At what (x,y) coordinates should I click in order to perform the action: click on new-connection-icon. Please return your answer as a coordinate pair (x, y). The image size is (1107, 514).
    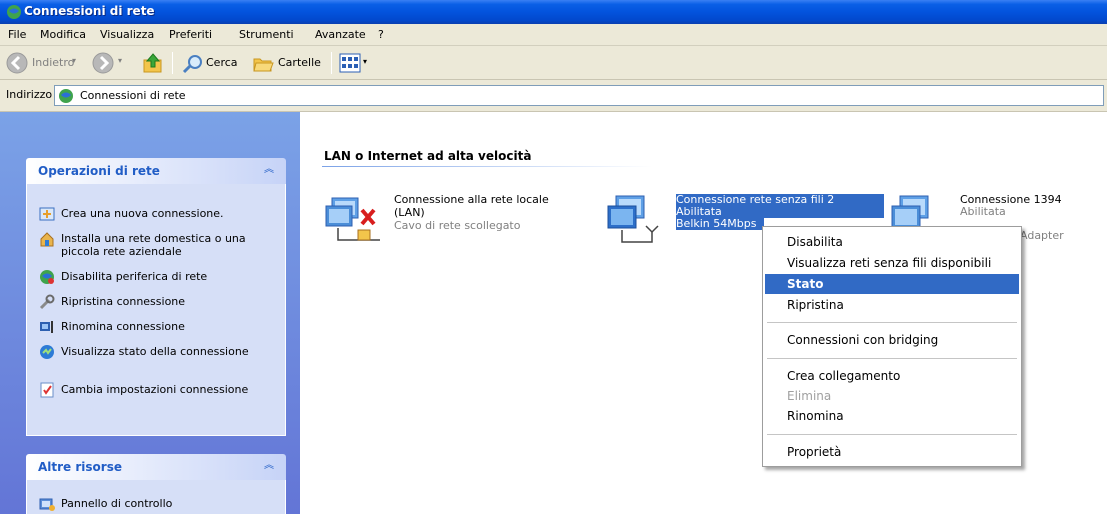
    Looking at the image, I should click on (47, 214).